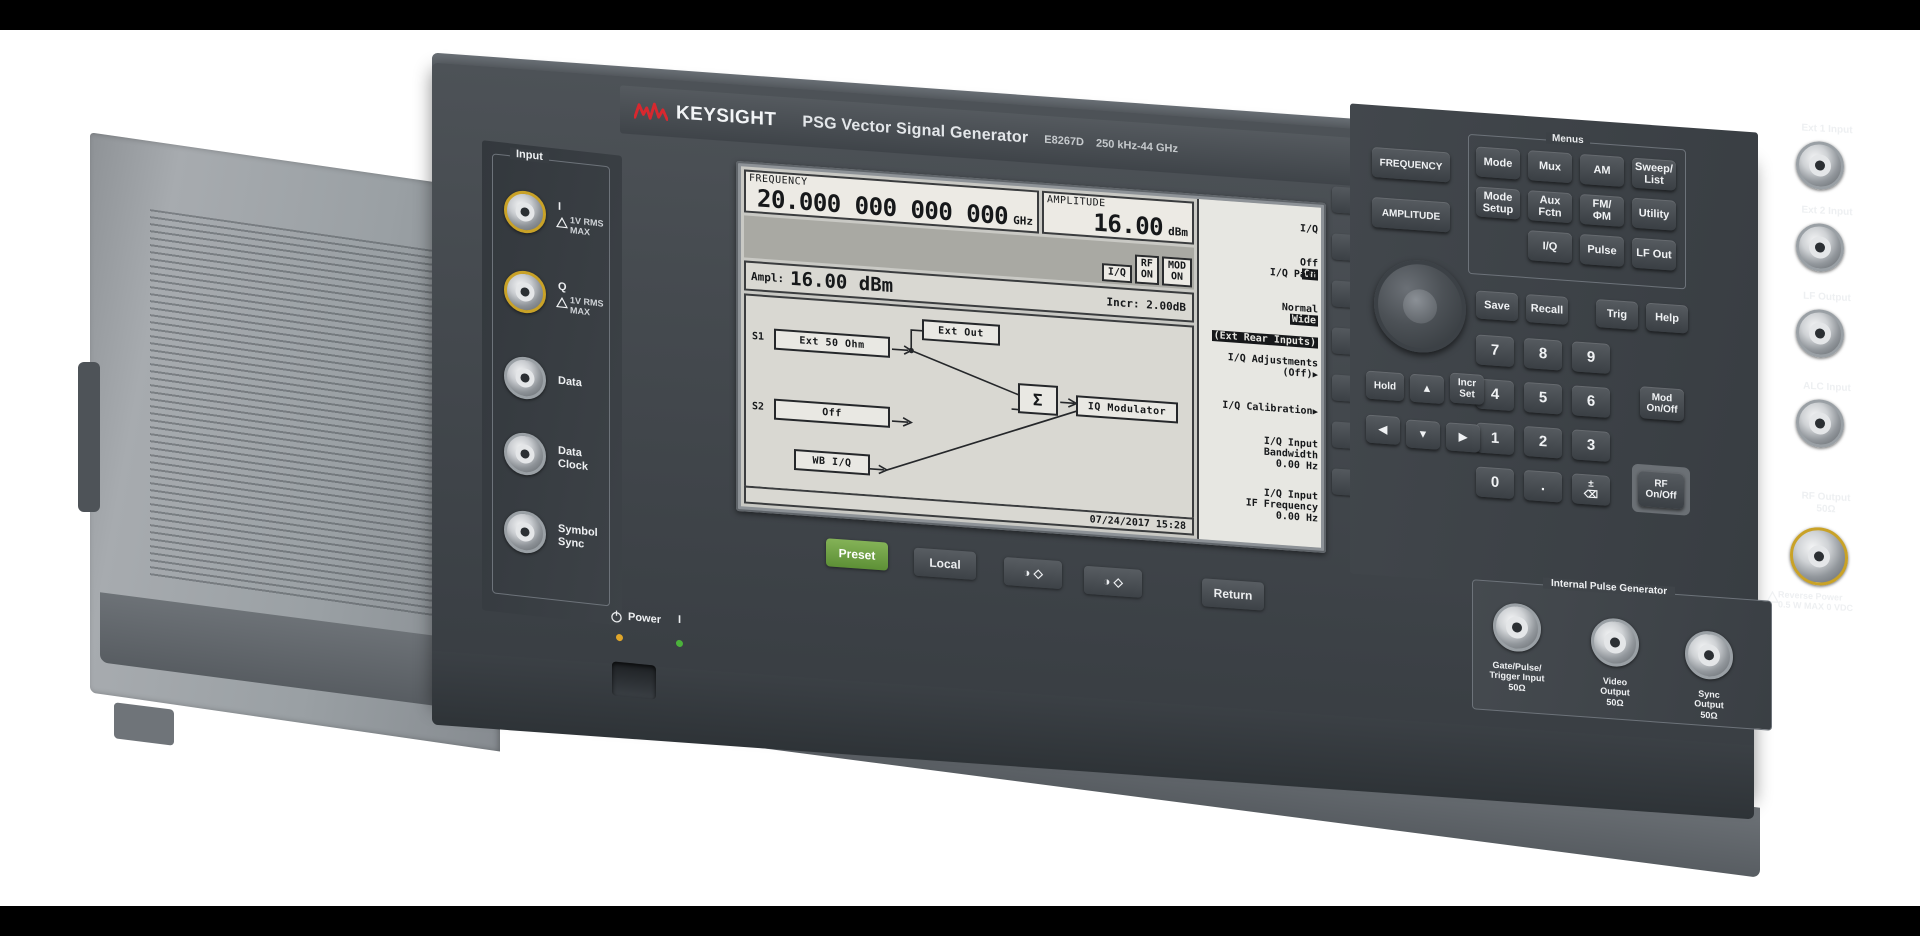  I want to click on rf-output-connector, so click(1819, 556).